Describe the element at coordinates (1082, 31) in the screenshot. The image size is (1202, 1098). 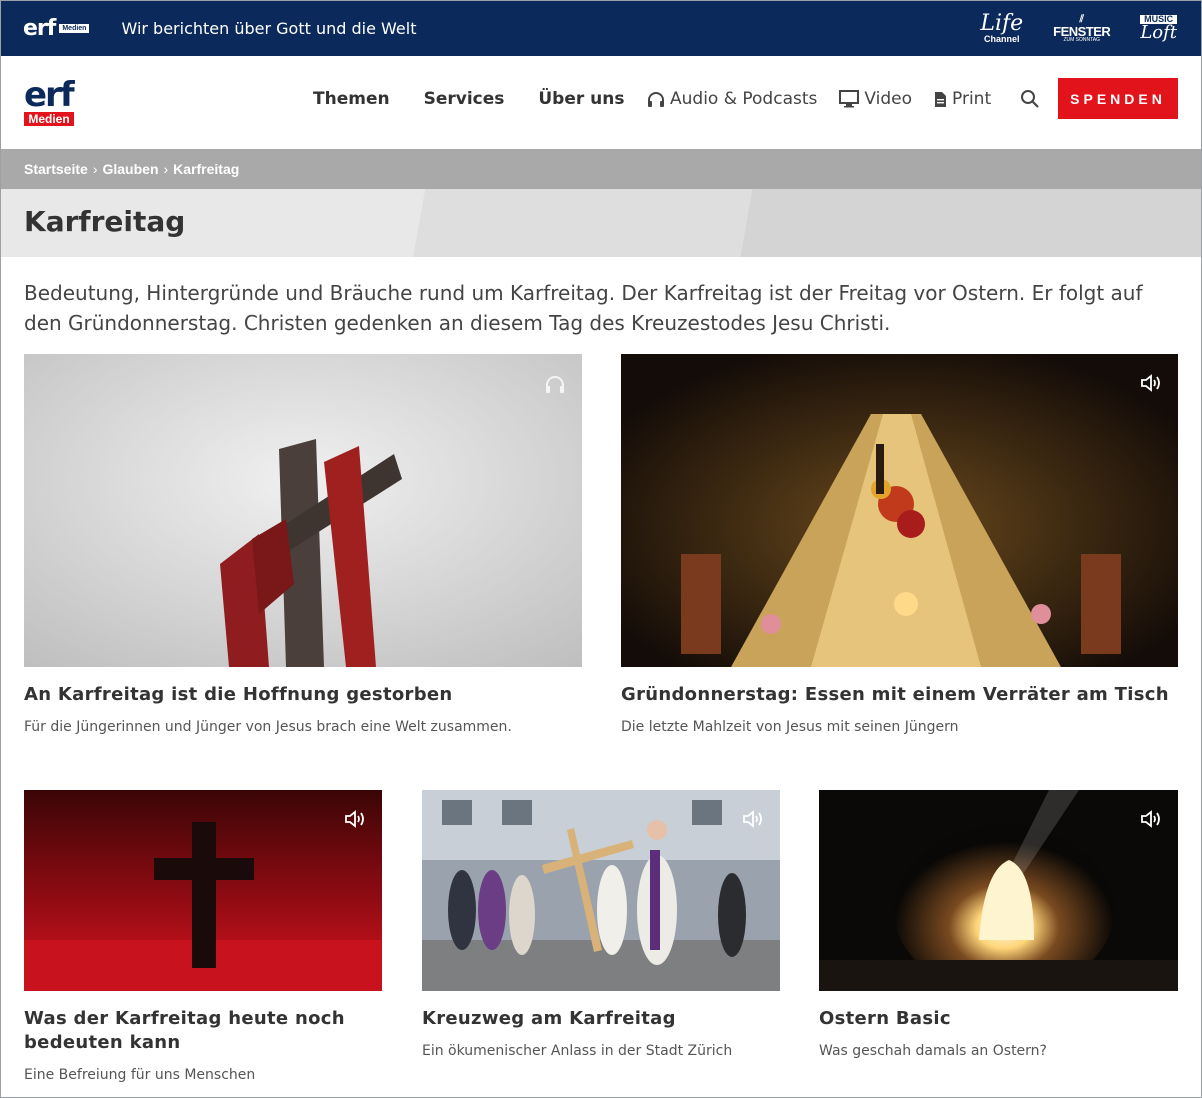
I see `fenster-name: FENSTER` at that location.